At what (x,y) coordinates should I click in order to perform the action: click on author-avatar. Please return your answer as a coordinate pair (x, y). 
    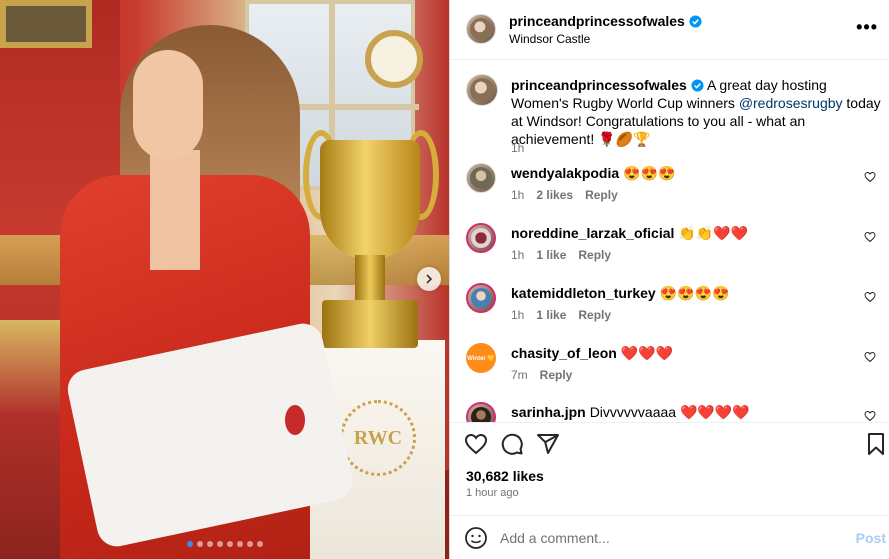
    Looking at the image, I should click on (481, 29).